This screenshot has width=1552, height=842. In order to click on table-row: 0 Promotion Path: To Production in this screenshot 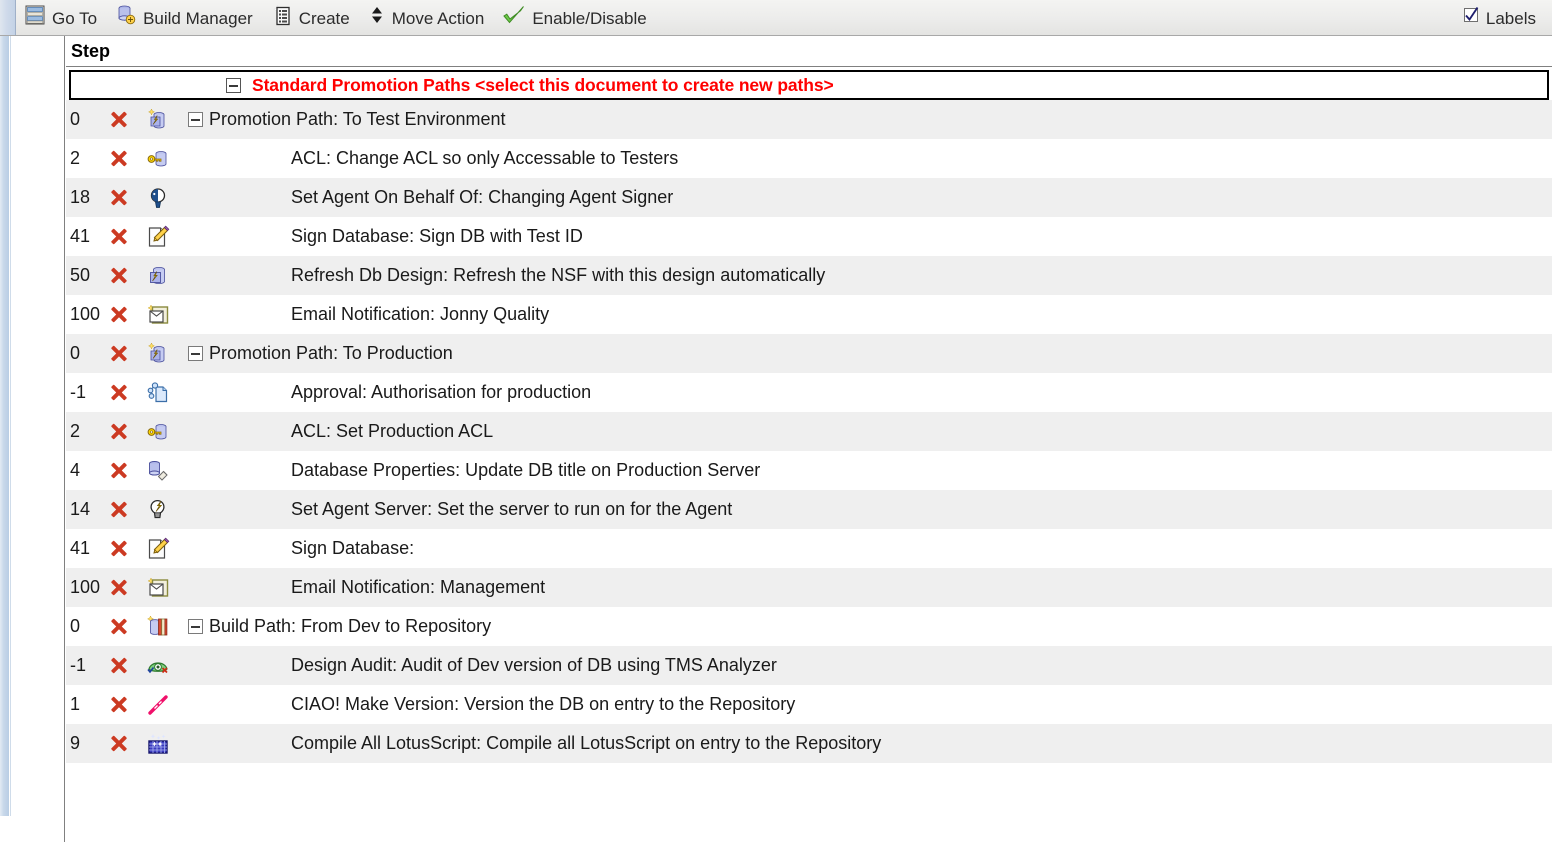, I will do `click(809, 353)`.